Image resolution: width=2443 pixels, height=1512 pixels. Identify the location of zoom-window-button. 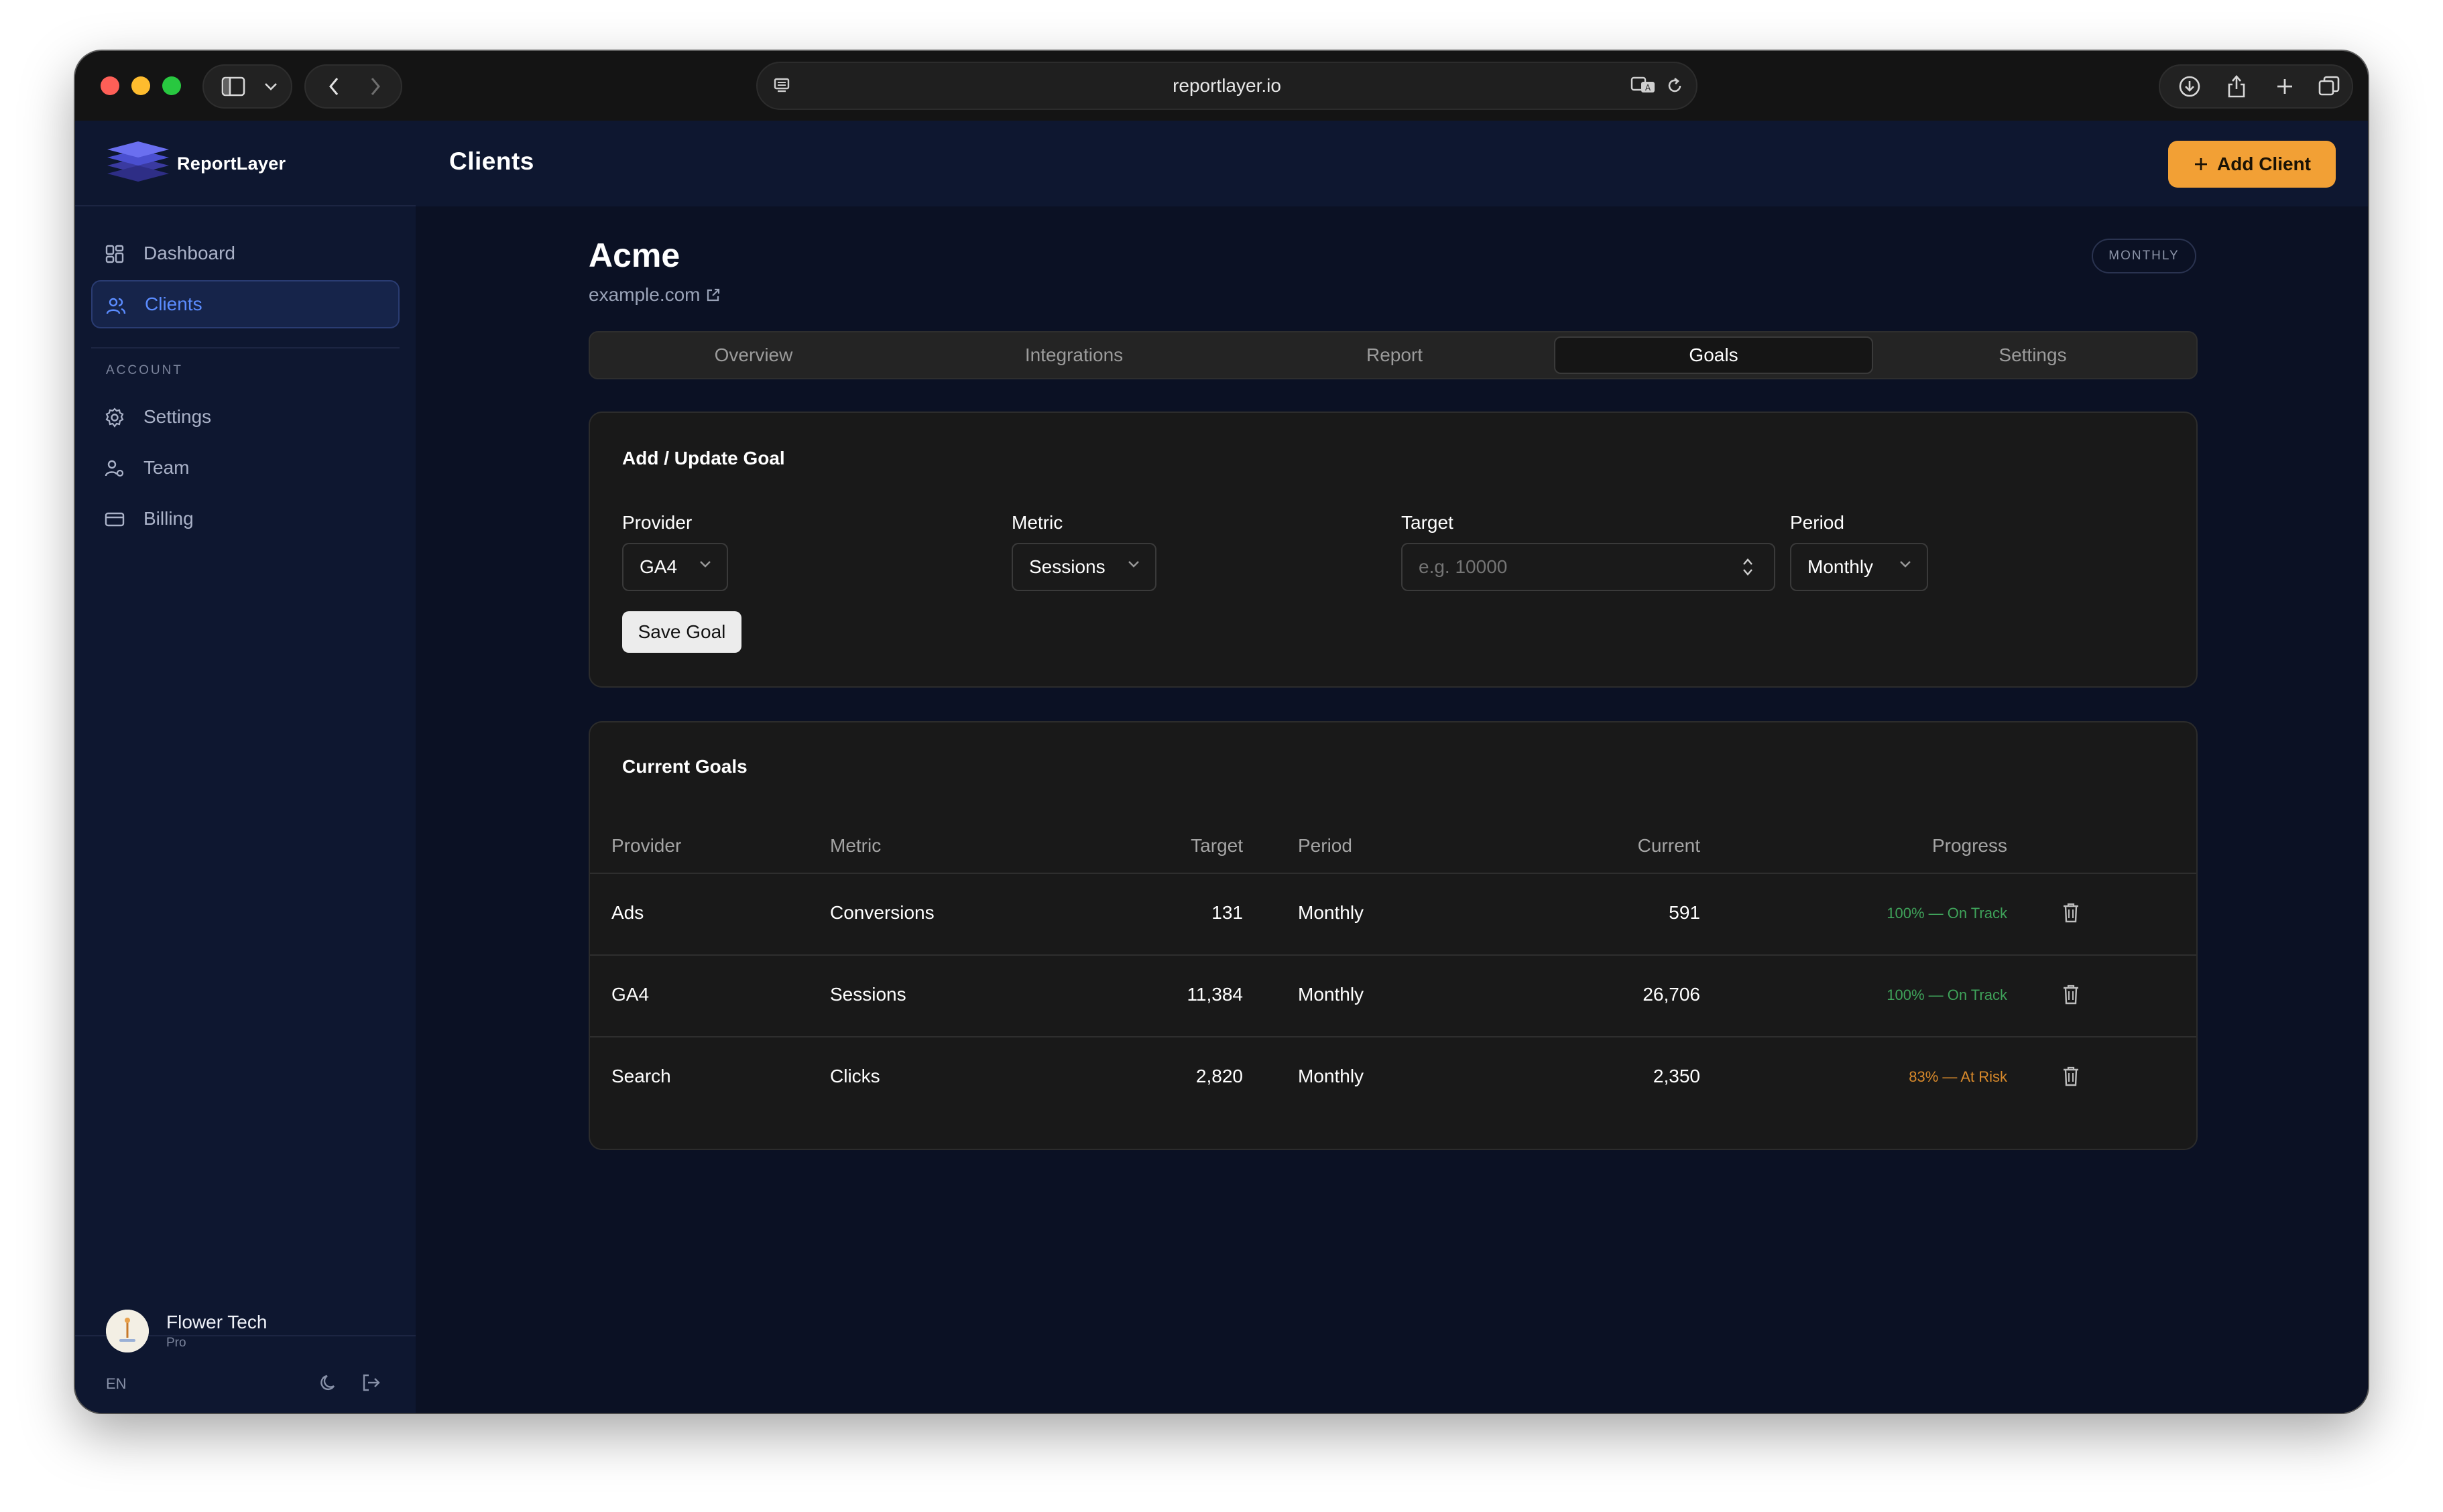
(171, 85).